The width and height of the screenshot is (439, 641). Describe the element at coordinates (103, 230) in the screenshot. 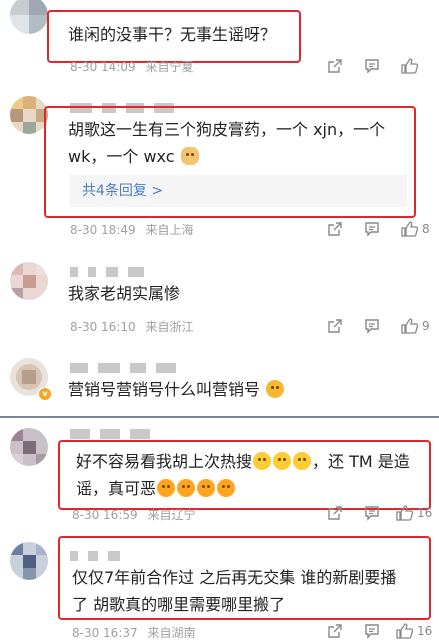

I see `comment-time: 8-30 18:49` at that location.